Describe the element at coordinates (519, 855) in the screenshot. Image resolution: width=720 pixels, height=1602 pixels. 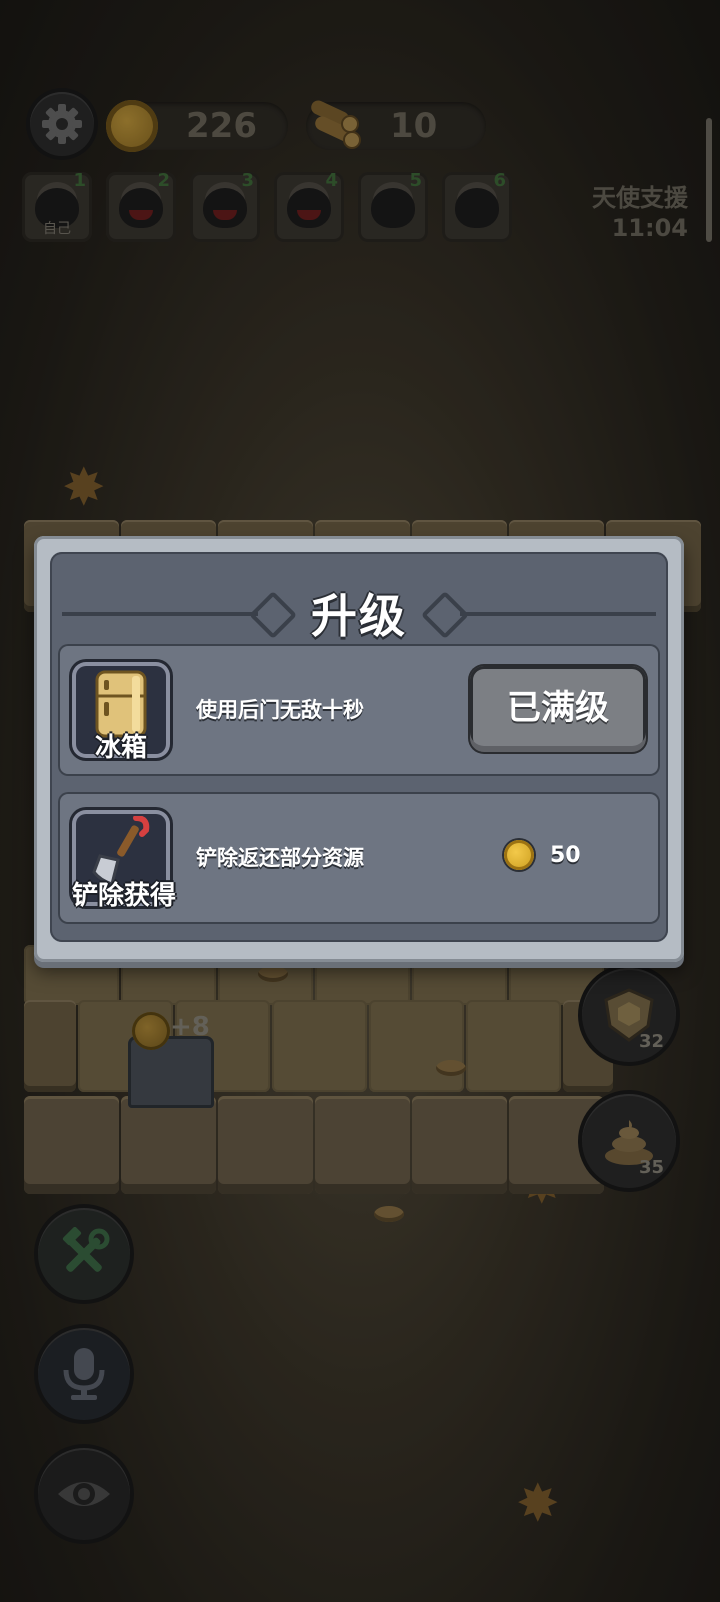
I see `coin-icon` at that location.